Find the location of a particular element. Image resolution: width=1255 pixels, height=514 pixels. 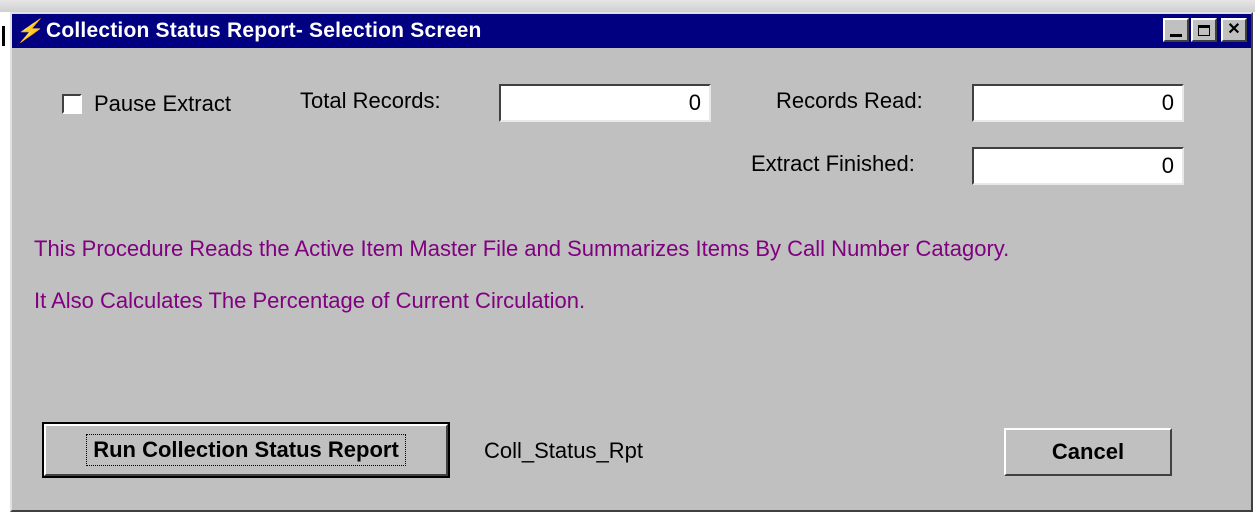

close-icon: ✕ is located at coordinates (1234, 29).